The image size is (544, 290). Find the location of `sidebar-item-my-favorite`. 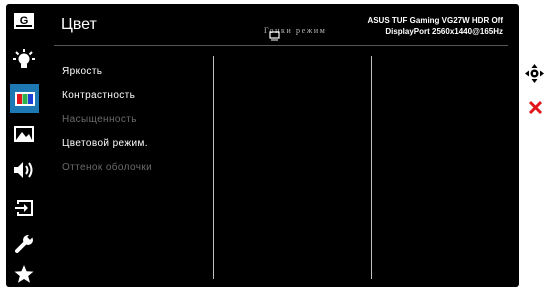

sidebar-item-my-favorite is located at coordinates (24, 274).